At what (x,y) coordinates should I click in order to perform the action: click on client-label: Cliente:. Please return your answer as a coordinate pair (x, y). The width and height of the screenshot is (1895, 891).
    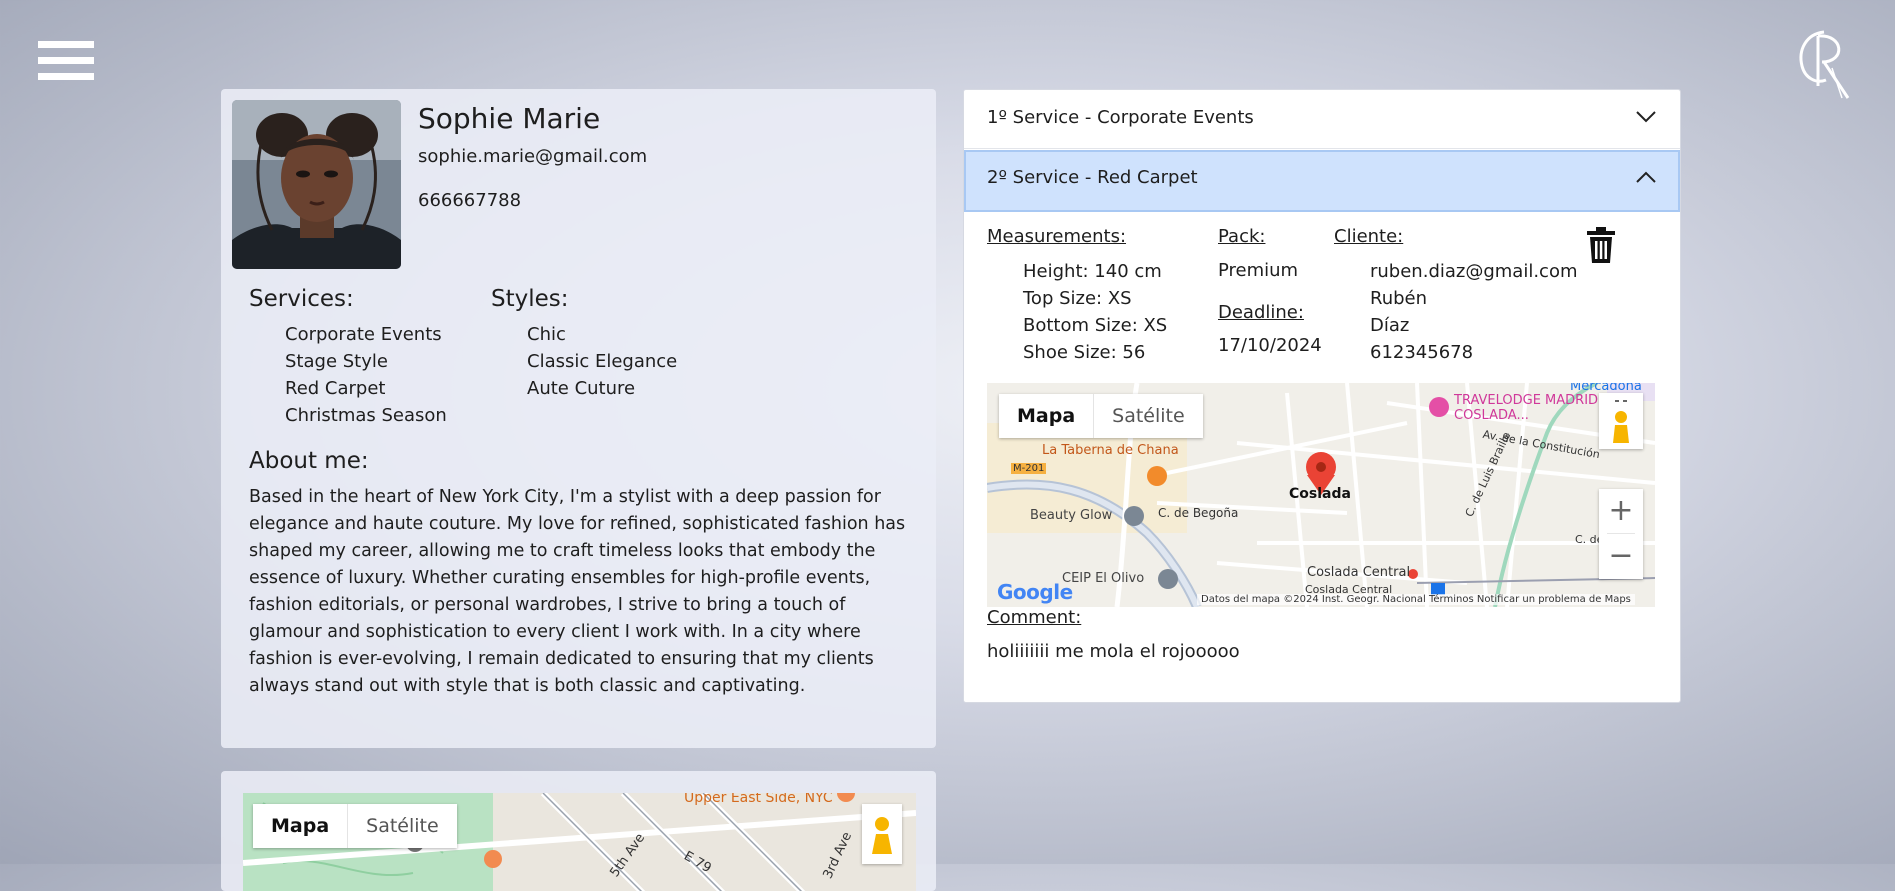
    Looking at the image, I should click on (1369, 236).